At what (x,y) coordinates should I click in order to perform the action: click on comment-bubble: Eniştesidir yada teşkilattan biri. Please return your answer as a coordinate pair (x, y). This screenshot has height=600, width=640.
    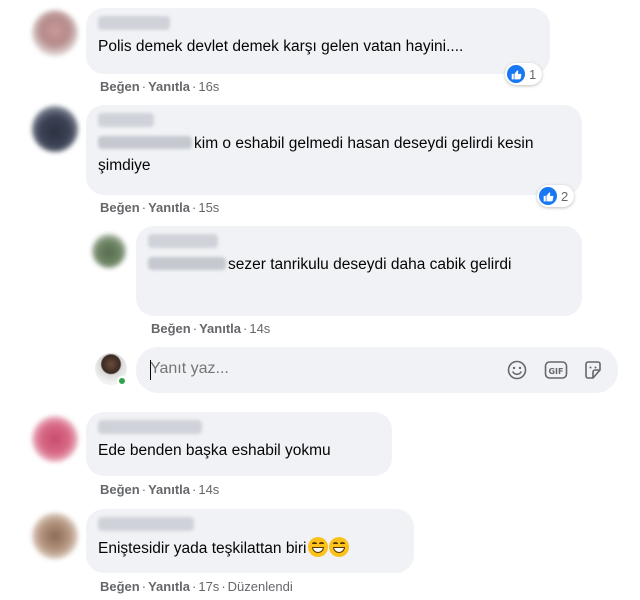
    Looking at the image, I should click on (250, 541).